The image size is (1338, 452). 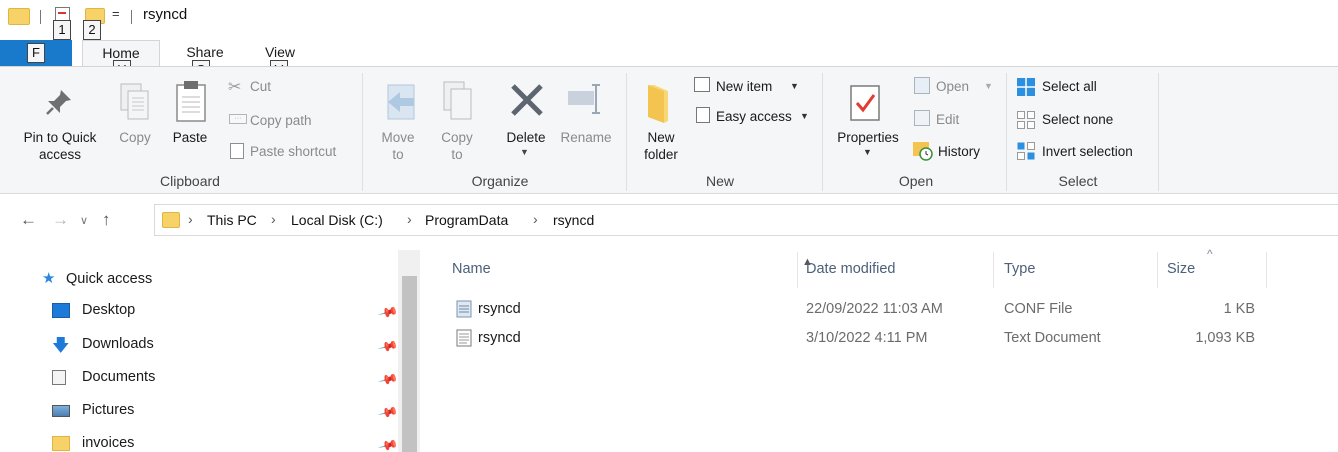 What do you see at coordinates (457, 137) in the screenshot?
I see `copy-to-label-1: Copy` at bounding box center [457, 137].